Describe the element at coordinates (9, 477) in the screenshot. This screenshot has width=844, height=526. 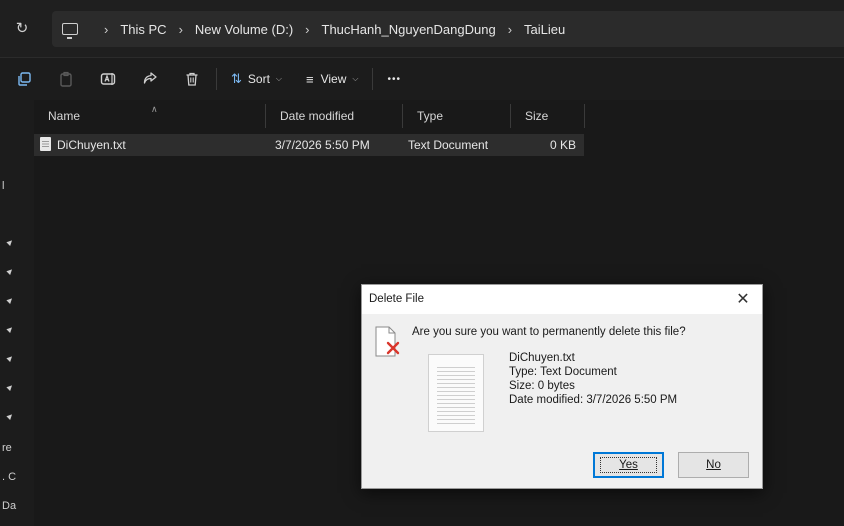
I see `nav-fragment: . C` at that location.